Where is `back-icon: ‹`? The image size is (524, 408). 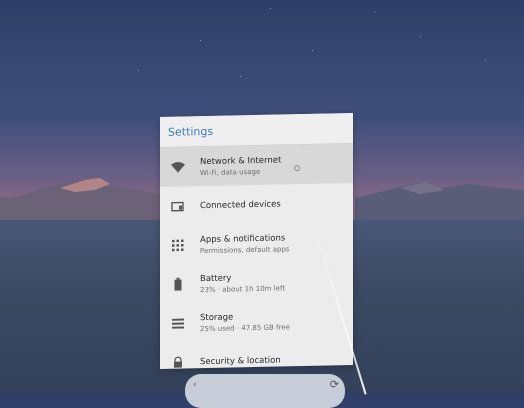
back-icon: ‹ is located at coordinates (195, 385).